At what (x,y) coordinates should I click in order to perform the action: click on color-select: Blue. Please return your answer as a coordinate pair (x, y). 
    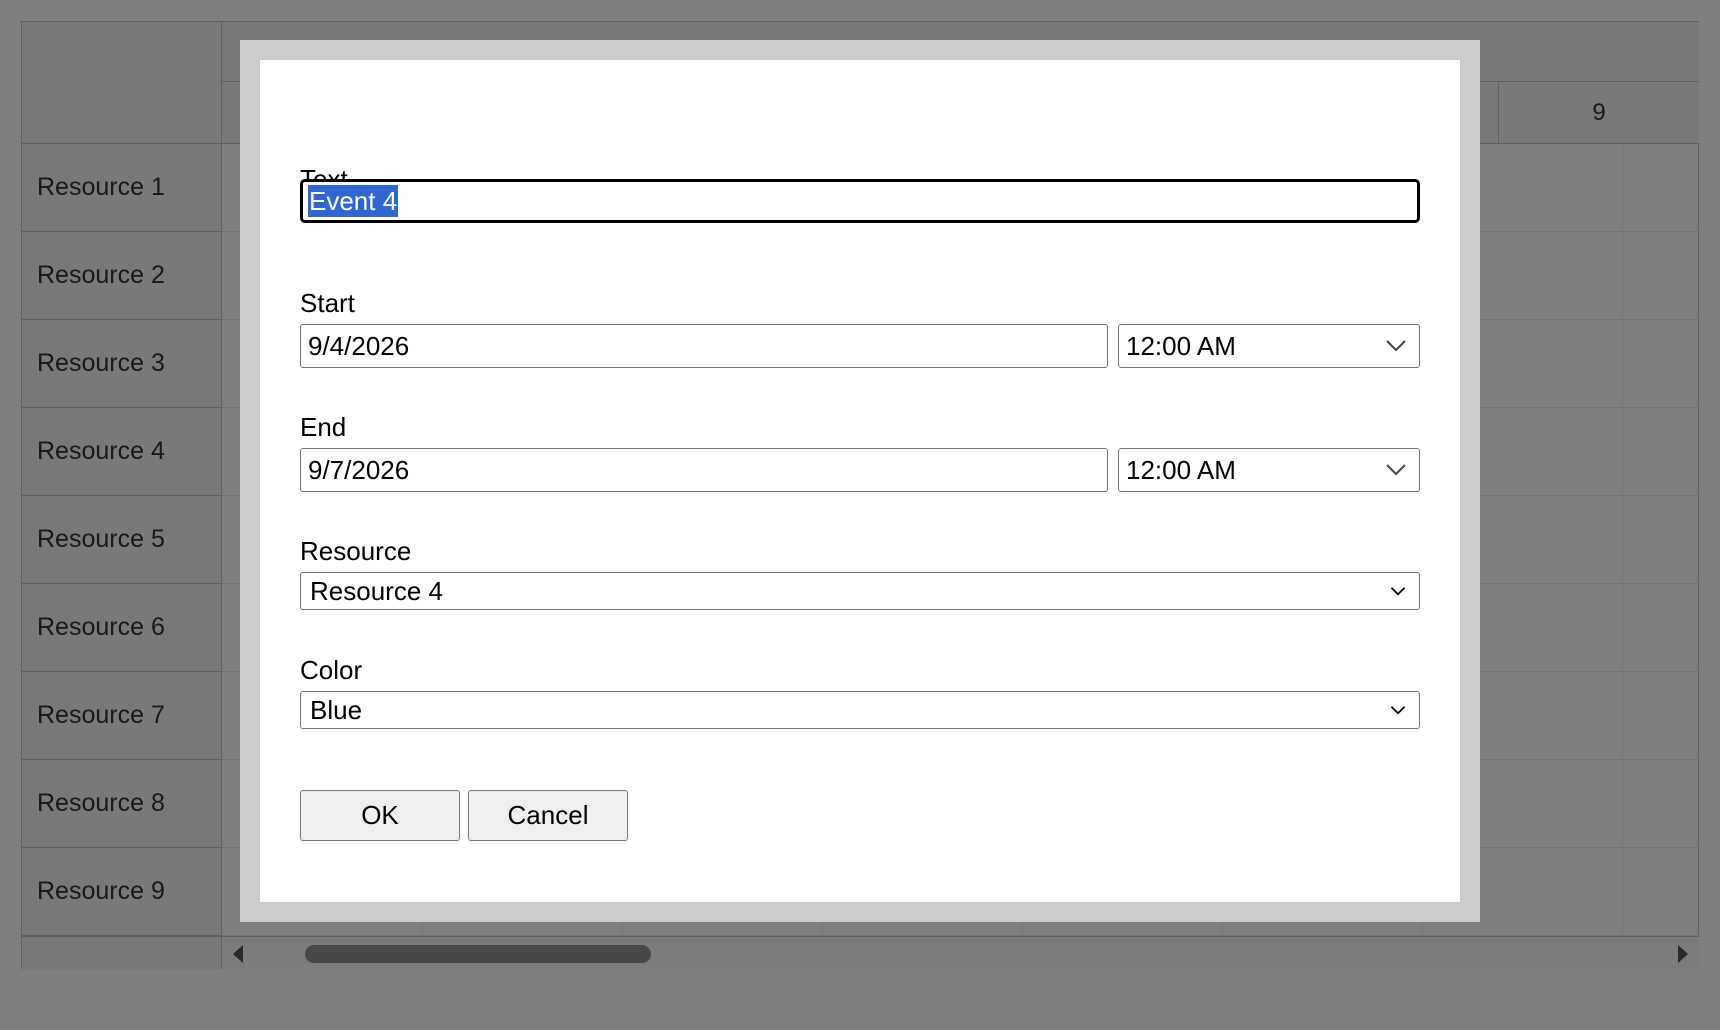
    Looking at the image, I should click on (860, 710).